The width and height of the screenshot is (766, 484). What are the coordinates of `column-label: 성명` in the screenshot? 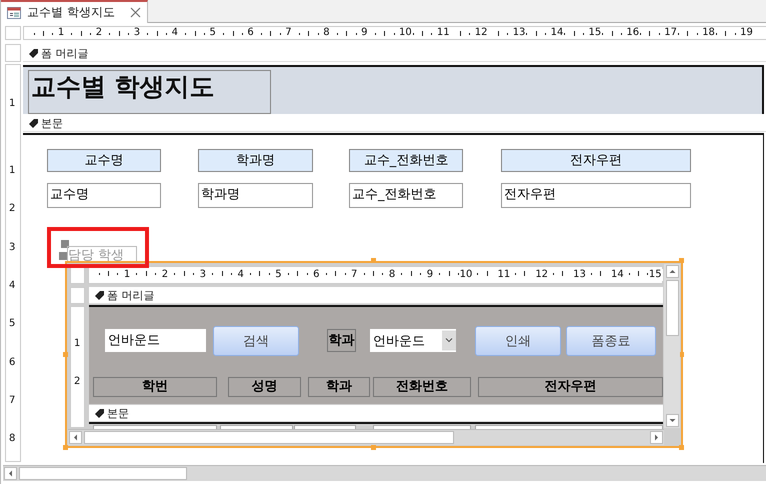 It's located at (264, 387).